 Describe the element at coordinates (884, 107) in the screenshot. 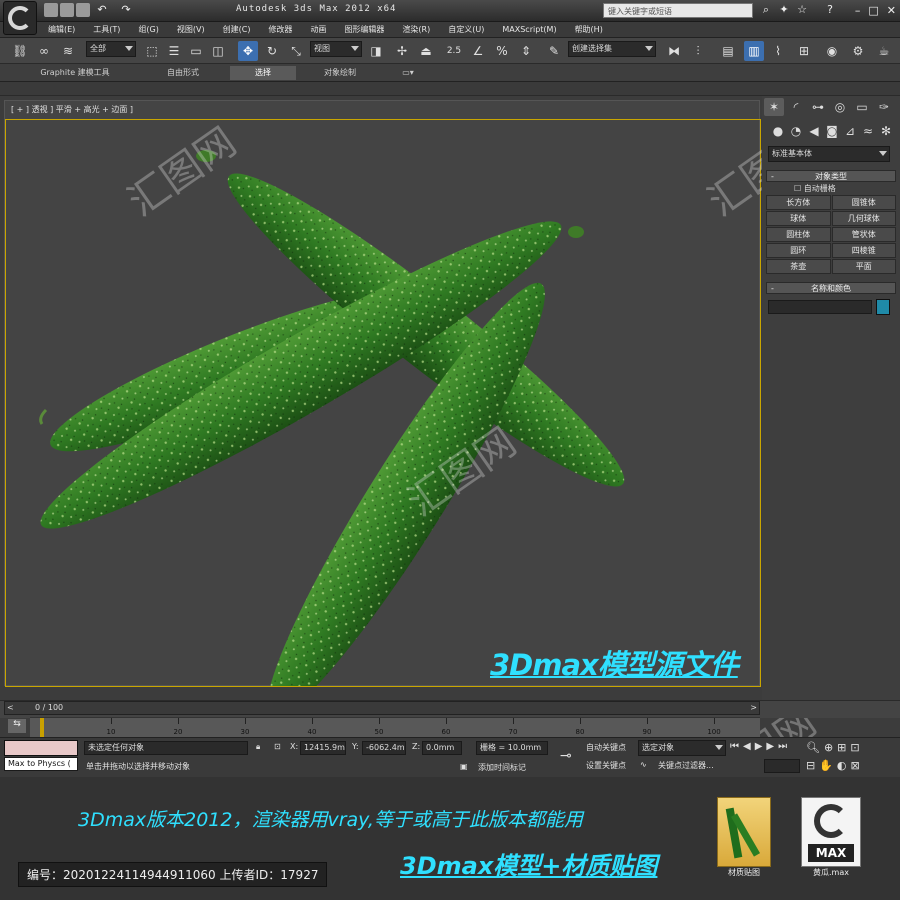

I see `utilities-tab-icon: ✑` at that location.